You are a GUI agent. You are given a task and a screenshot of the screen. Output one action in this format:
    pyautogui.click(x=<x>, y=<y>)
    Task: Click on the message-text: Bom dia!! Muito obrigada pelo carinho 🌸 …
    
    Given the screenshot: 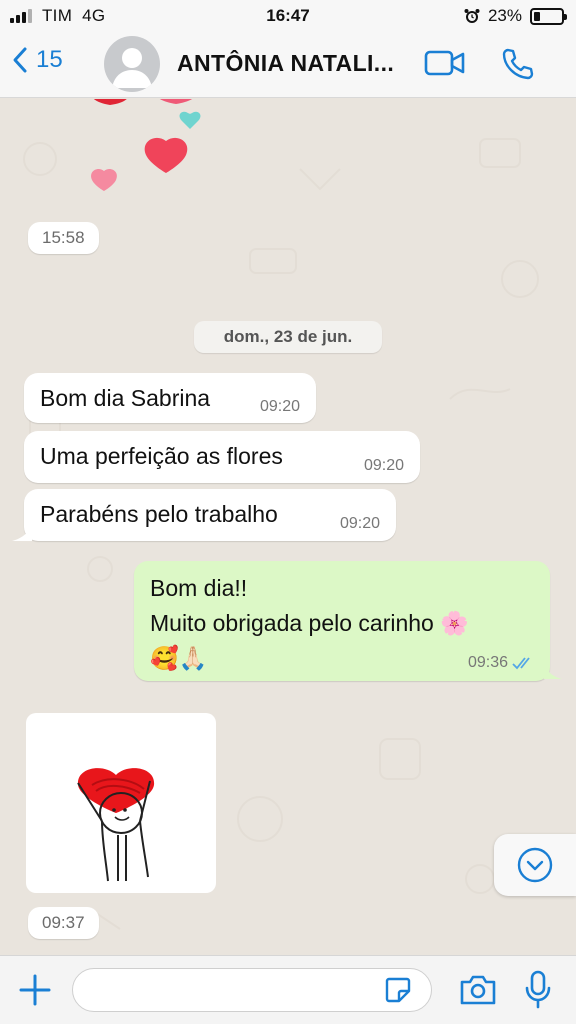 What is the action you would take?
    pyautogui.click(x=309, y=623)
    